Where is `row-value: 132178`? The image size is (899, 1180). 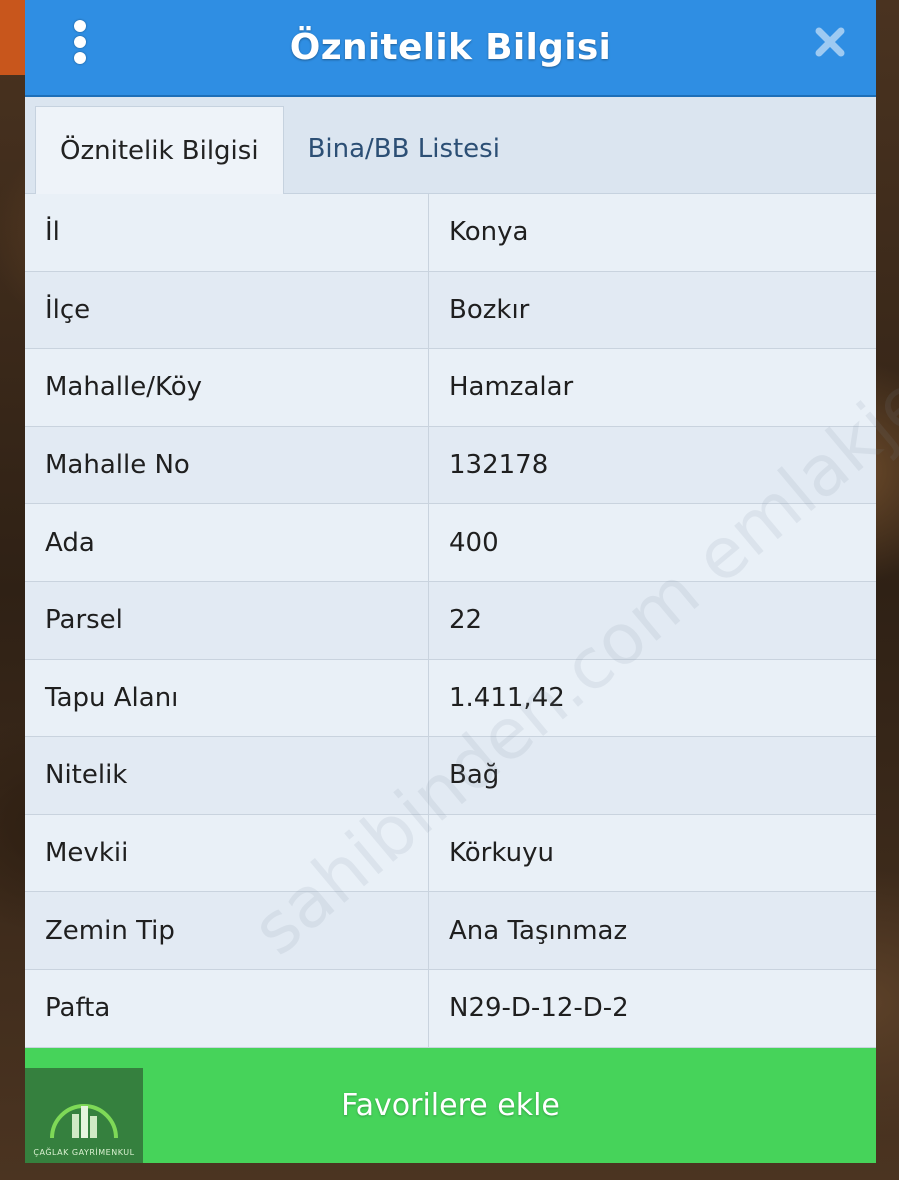
row-value: 132178 is located at coordinates (499, 465).